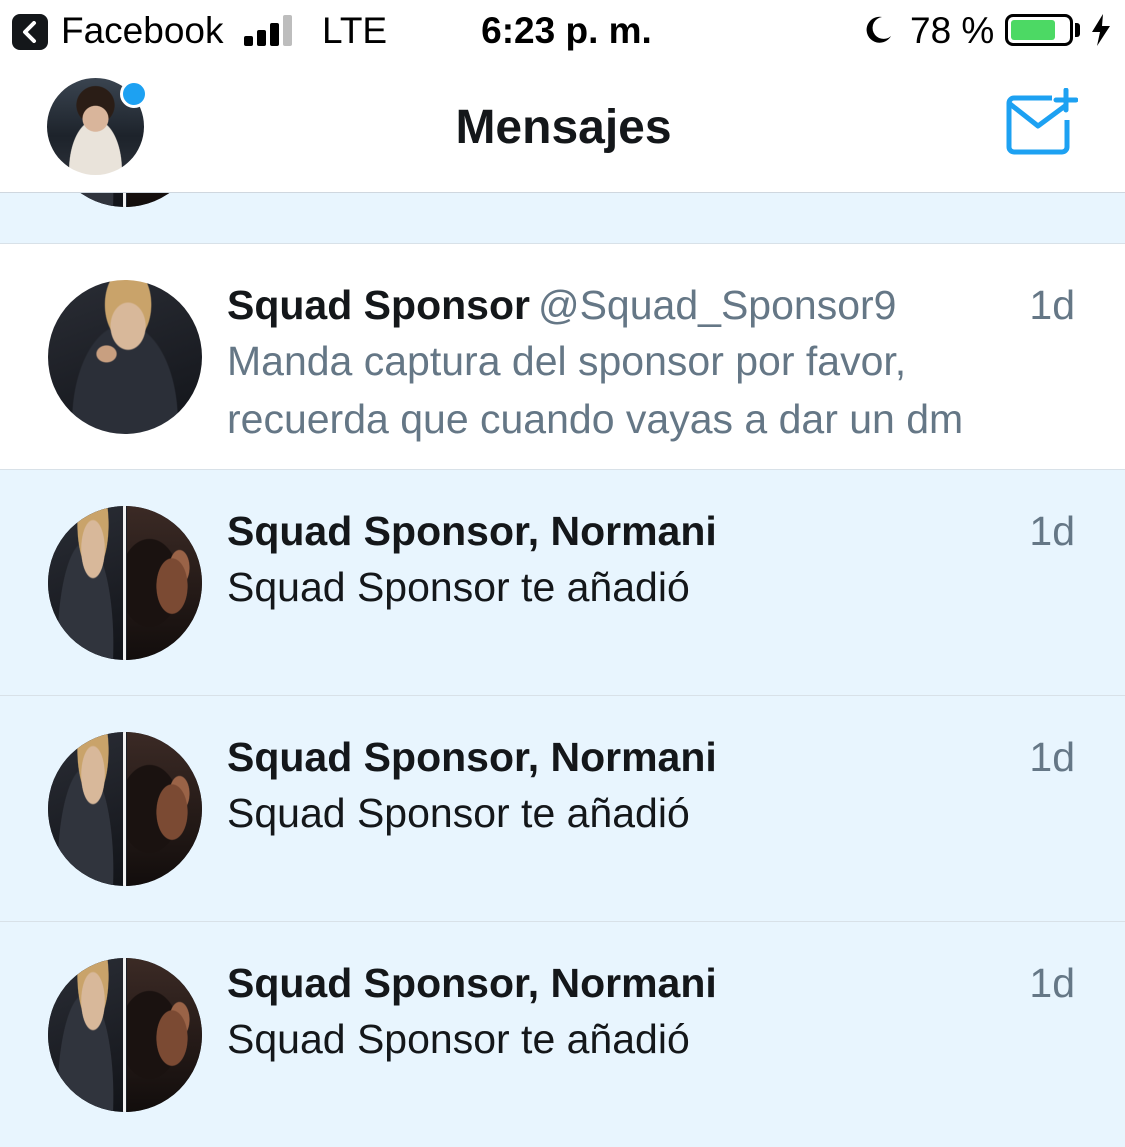 This screenshot has height=1147, width=1125. Describe the element at coordinates (717, 305) in the screenshot. I see `conversation-handle: @Squad_Sponsor9` at that location.